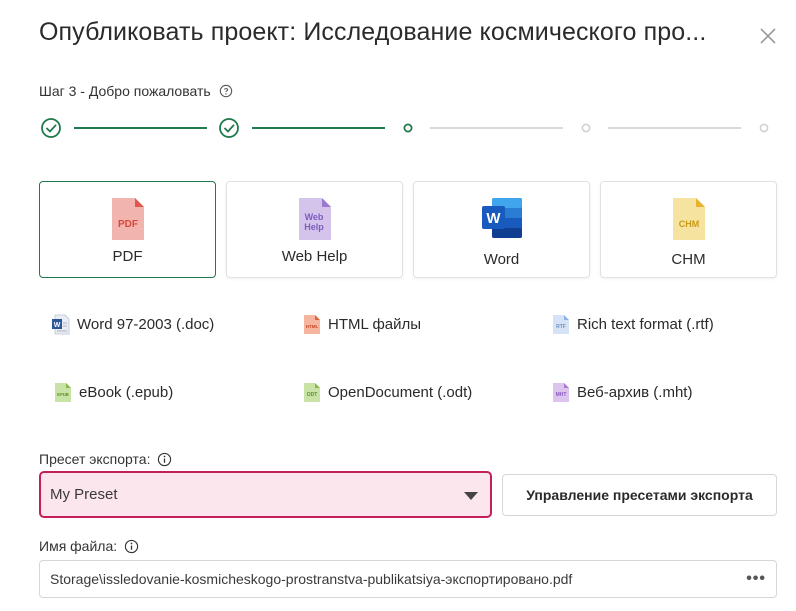  What do you see at coordinates (226, 91) in the screenshot?
I see `help-icon` at bounding box center [226, 91].